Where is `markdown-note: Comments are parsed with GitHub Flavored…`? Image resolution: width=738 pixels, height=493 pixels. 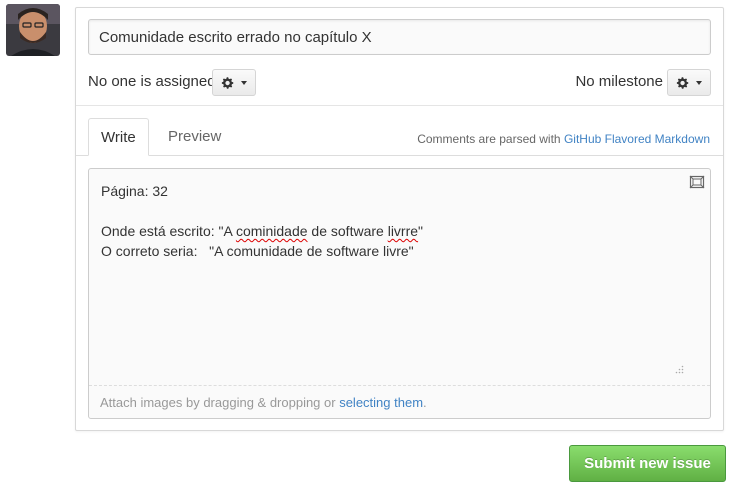 markdown-note: Comments are parsed with GitHub Flavored… is located at coordinates (563, 139).